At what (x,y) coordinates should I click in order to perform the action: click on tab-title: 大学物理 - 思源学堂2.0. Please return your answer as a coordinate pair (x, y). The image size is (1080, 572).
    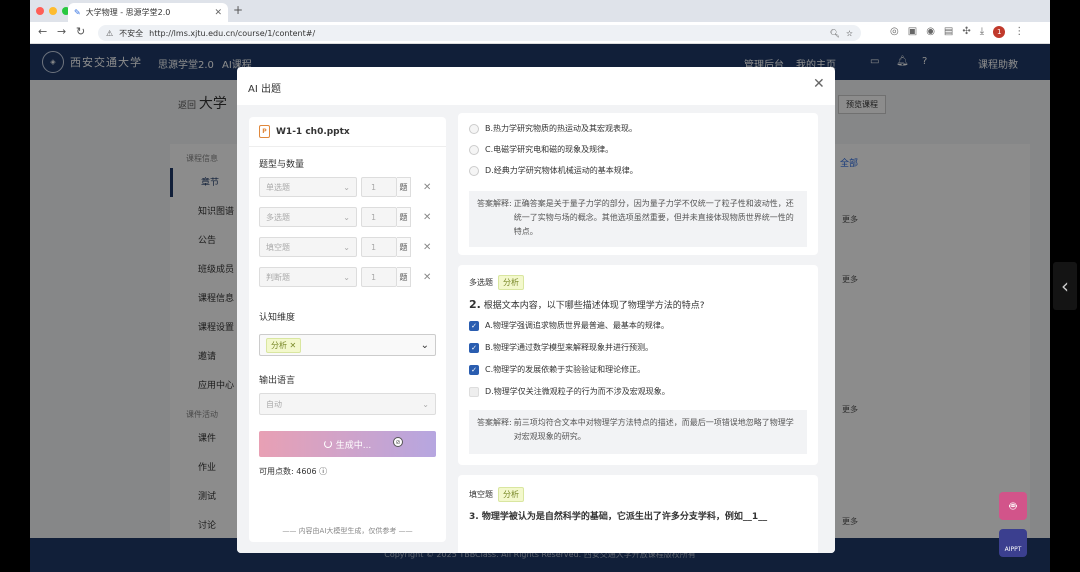
    Looking at the image, I should click on (128, 12).